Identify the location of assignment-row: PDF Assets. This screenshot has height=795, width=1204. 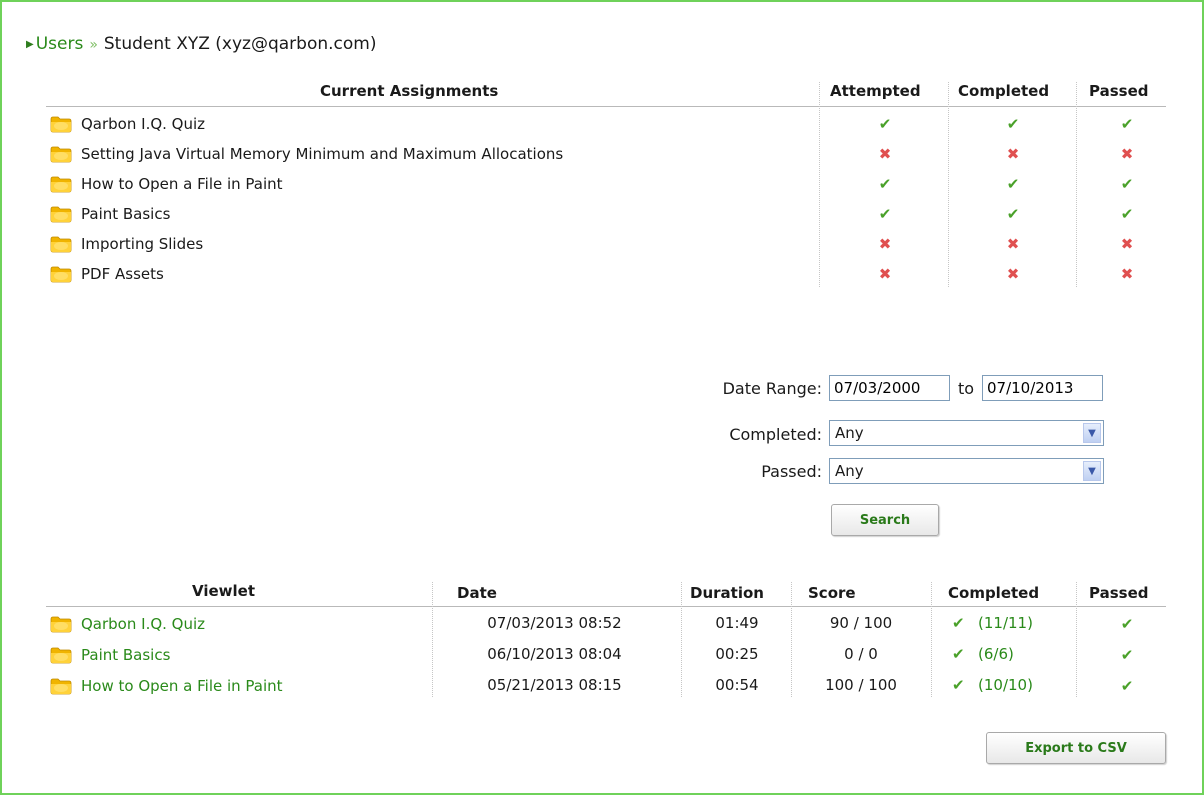
(107, 274).